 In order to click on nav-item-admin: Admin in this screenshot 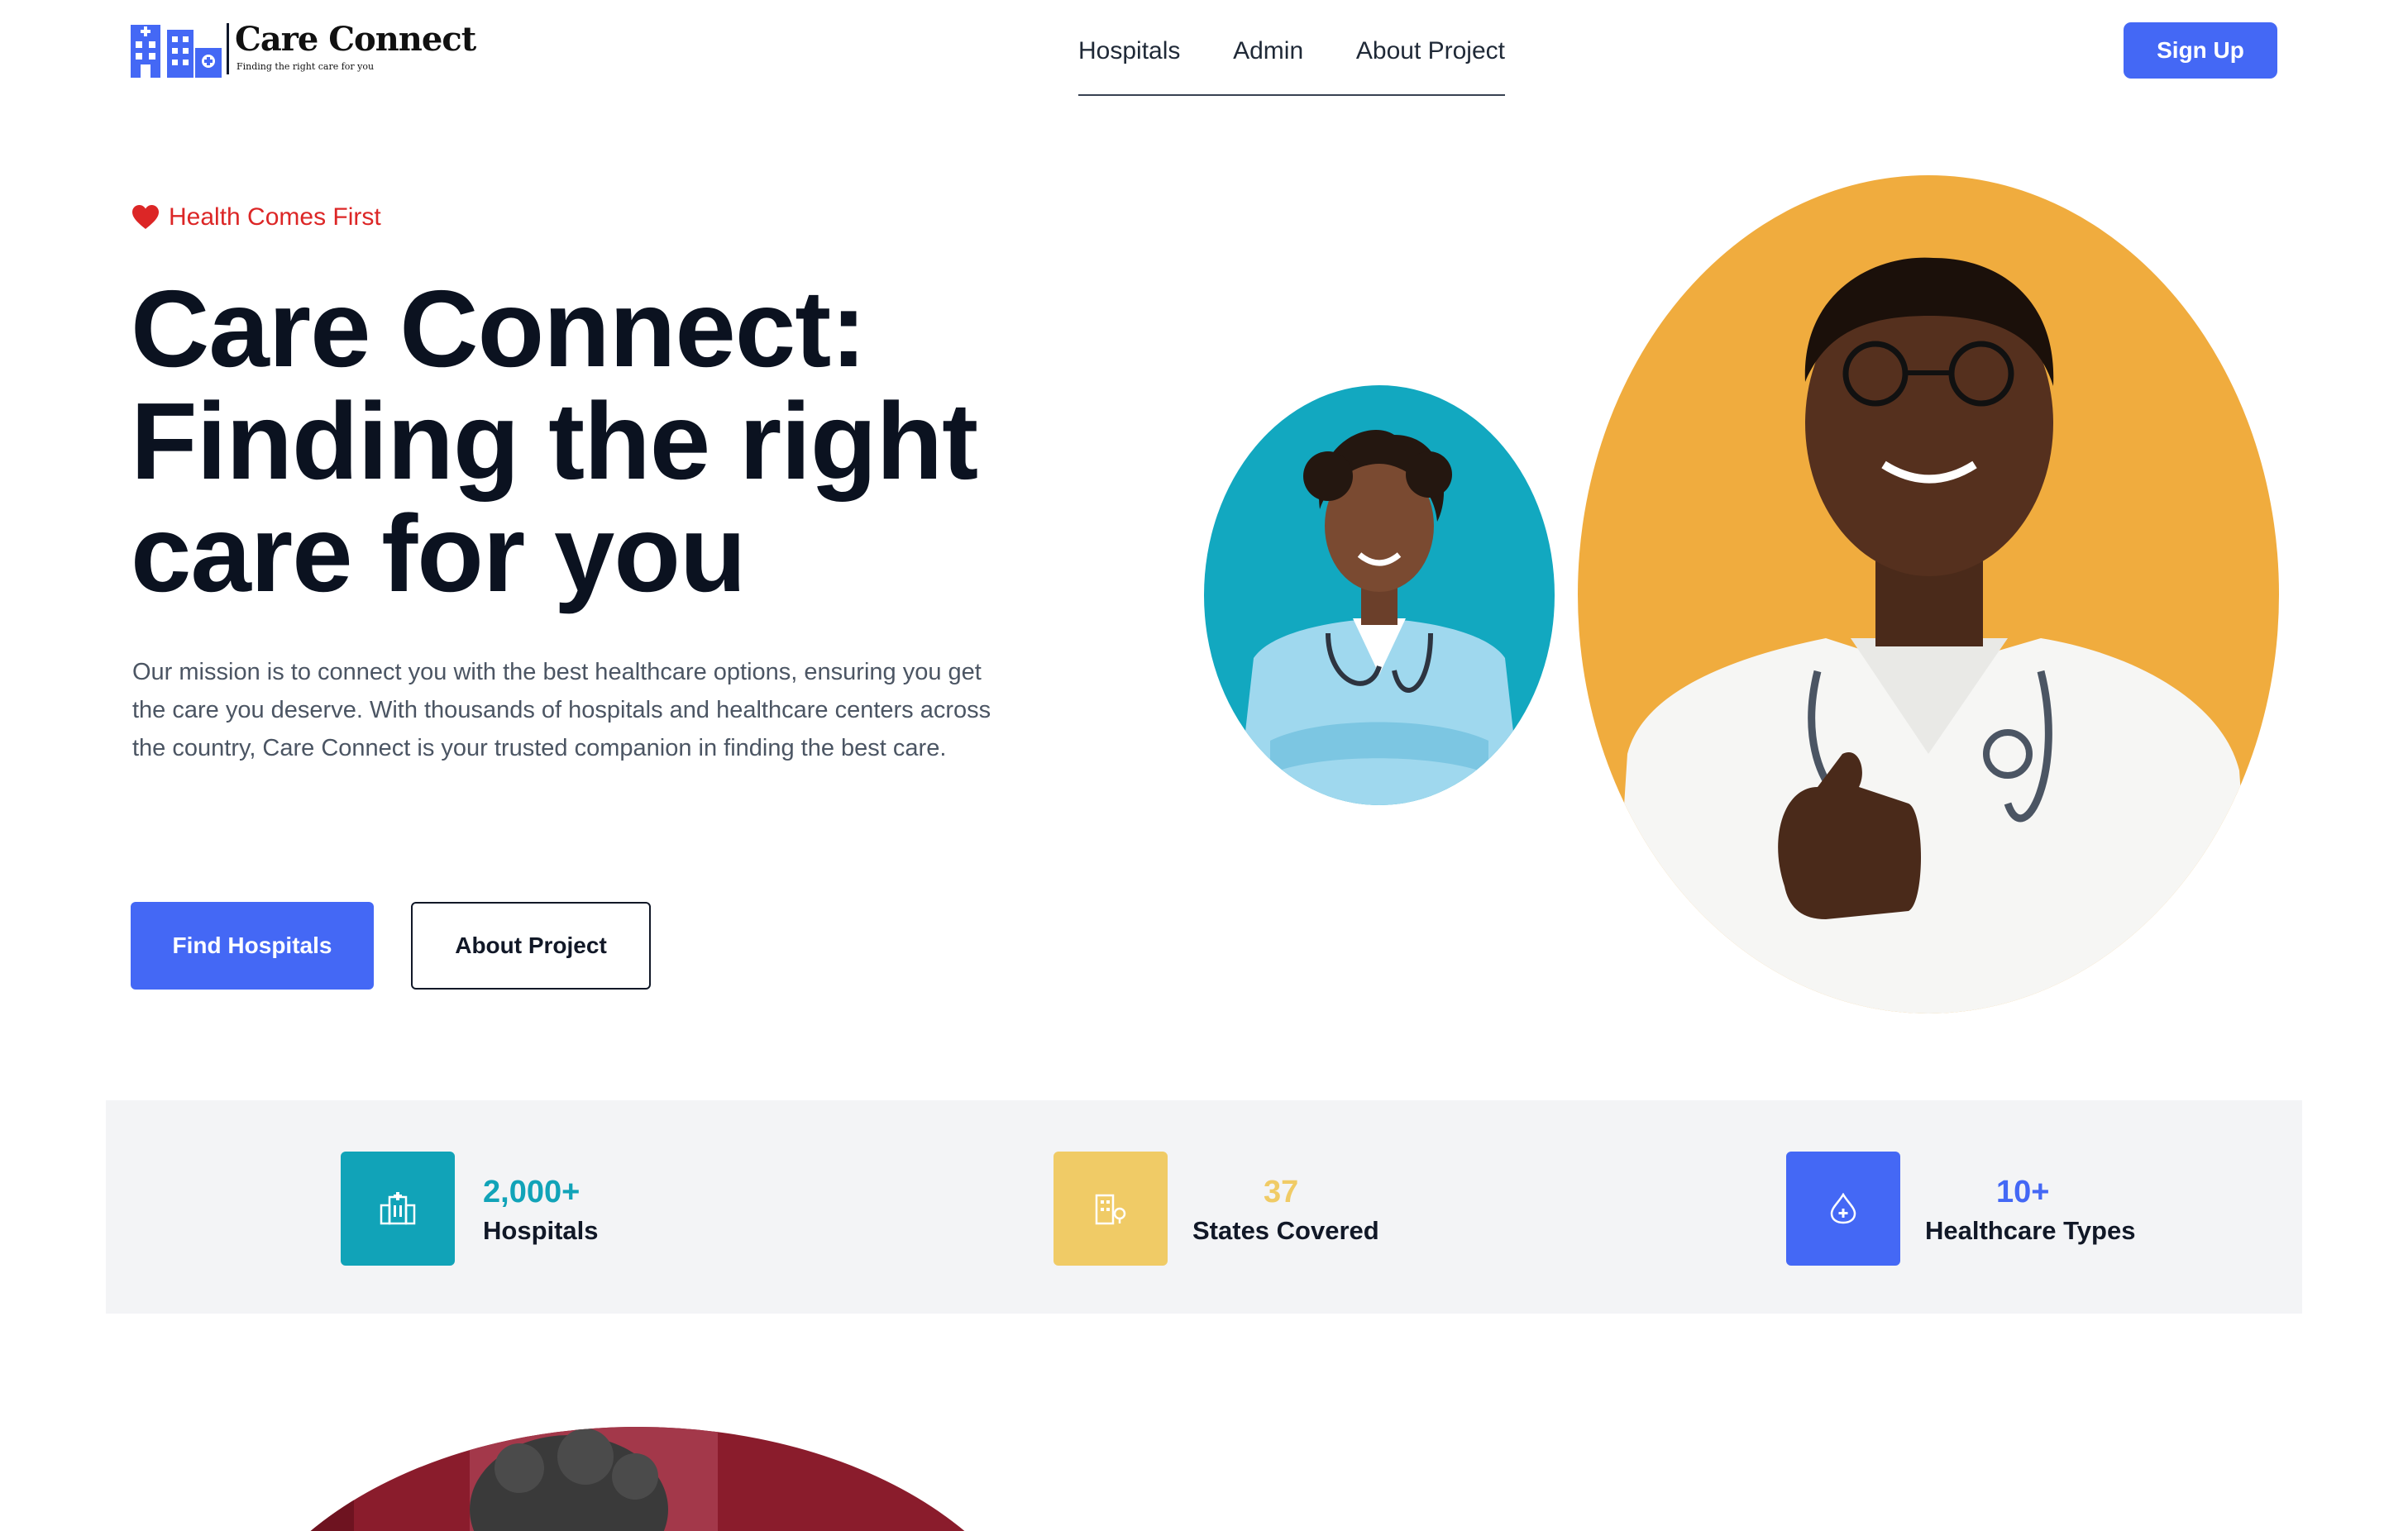, I will do `click(1268, 63)`.